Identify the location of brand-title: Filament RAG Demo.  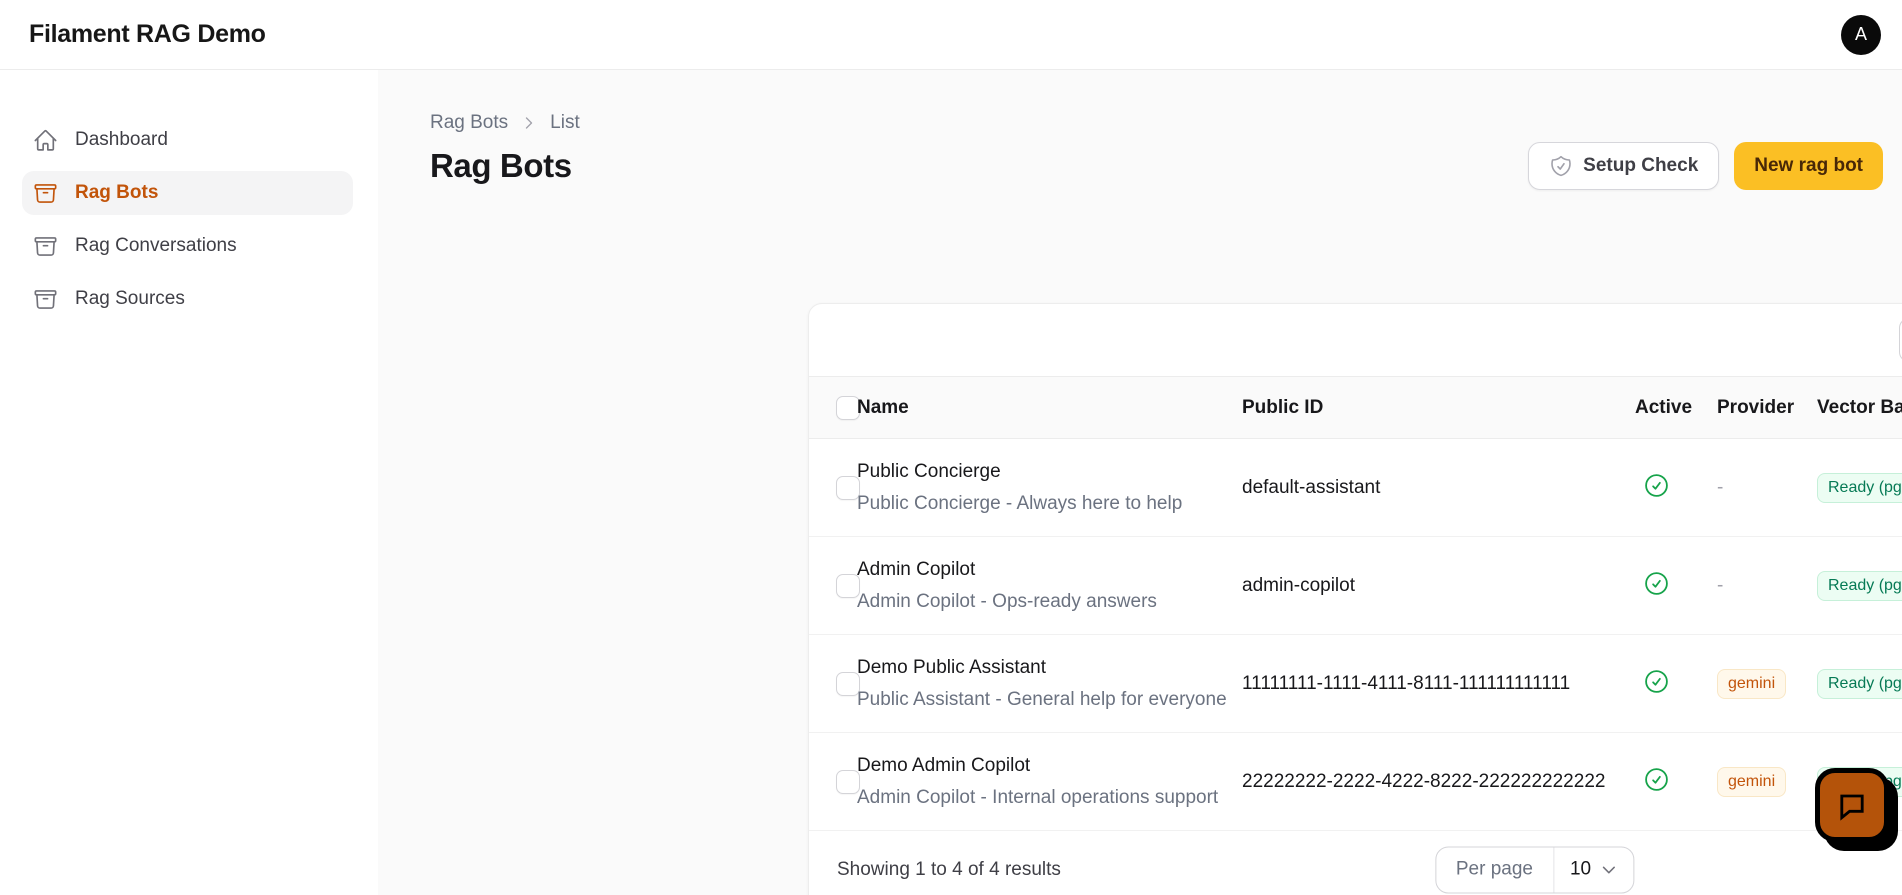
(147, 34).